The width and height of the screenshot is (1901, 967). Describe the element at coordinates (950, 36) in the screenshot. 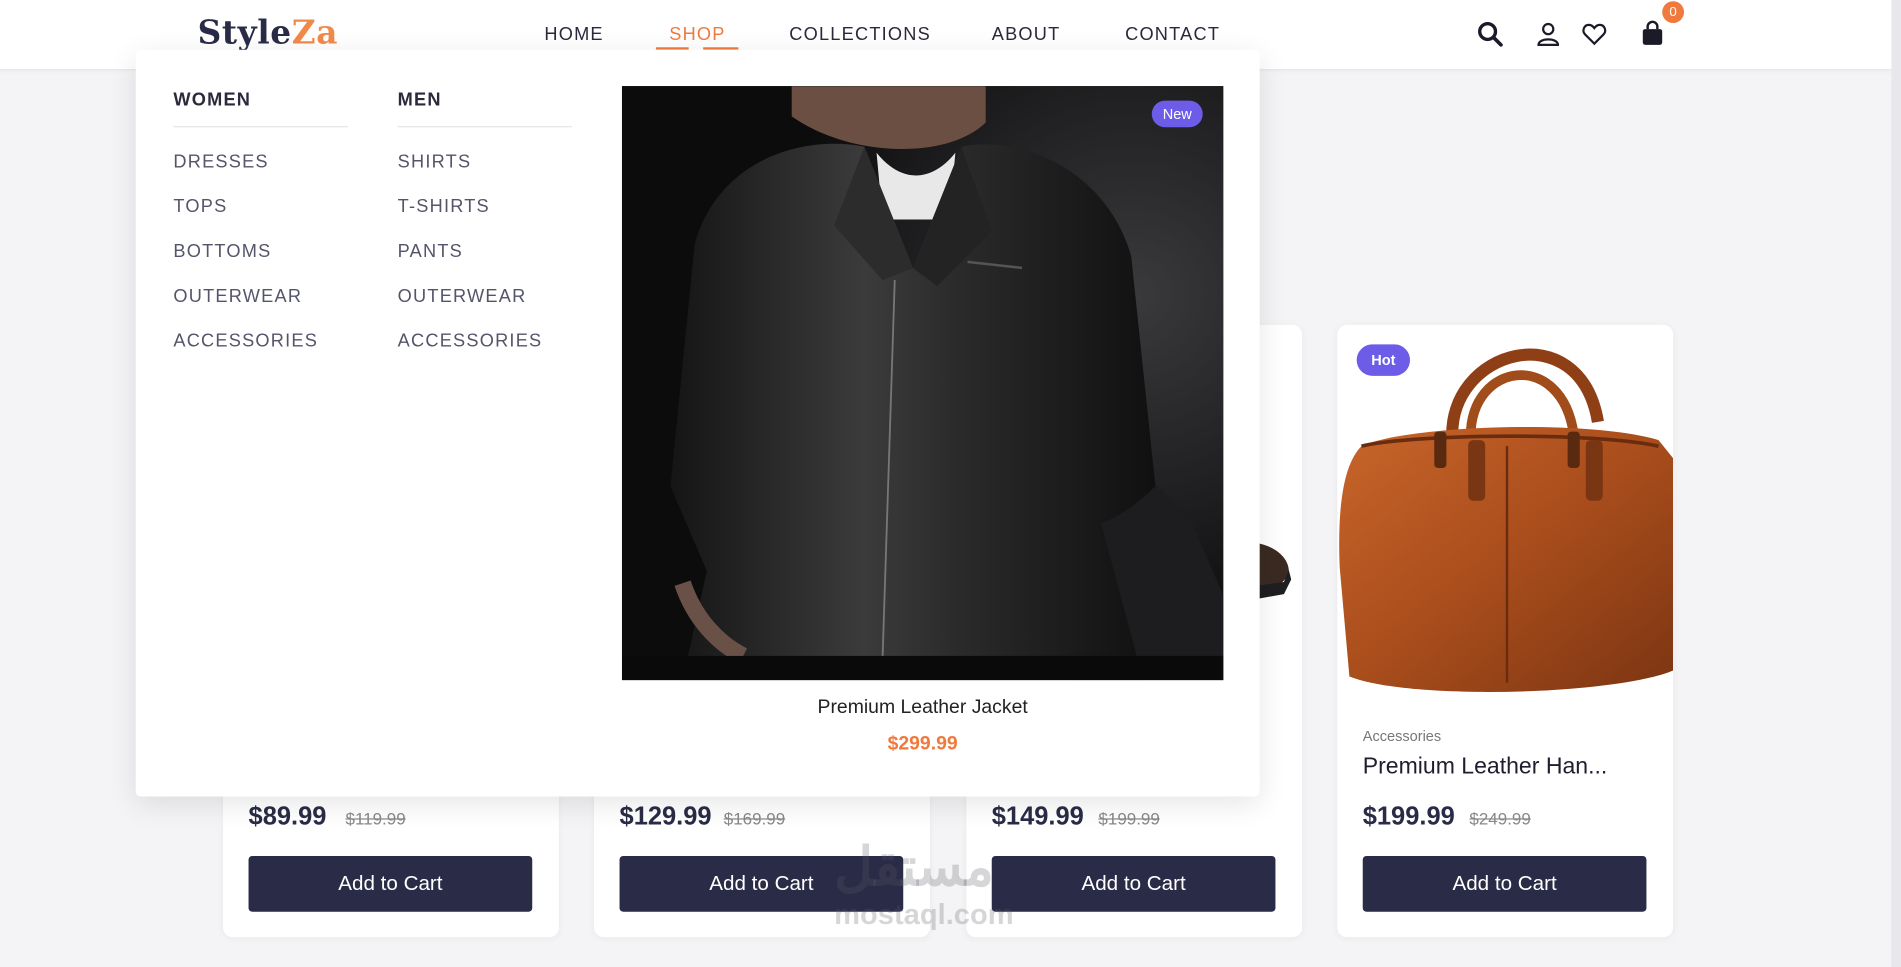

I see `main-nav: HOME SHOP COLLECTIONS ABOUT CONTACT` at that location.